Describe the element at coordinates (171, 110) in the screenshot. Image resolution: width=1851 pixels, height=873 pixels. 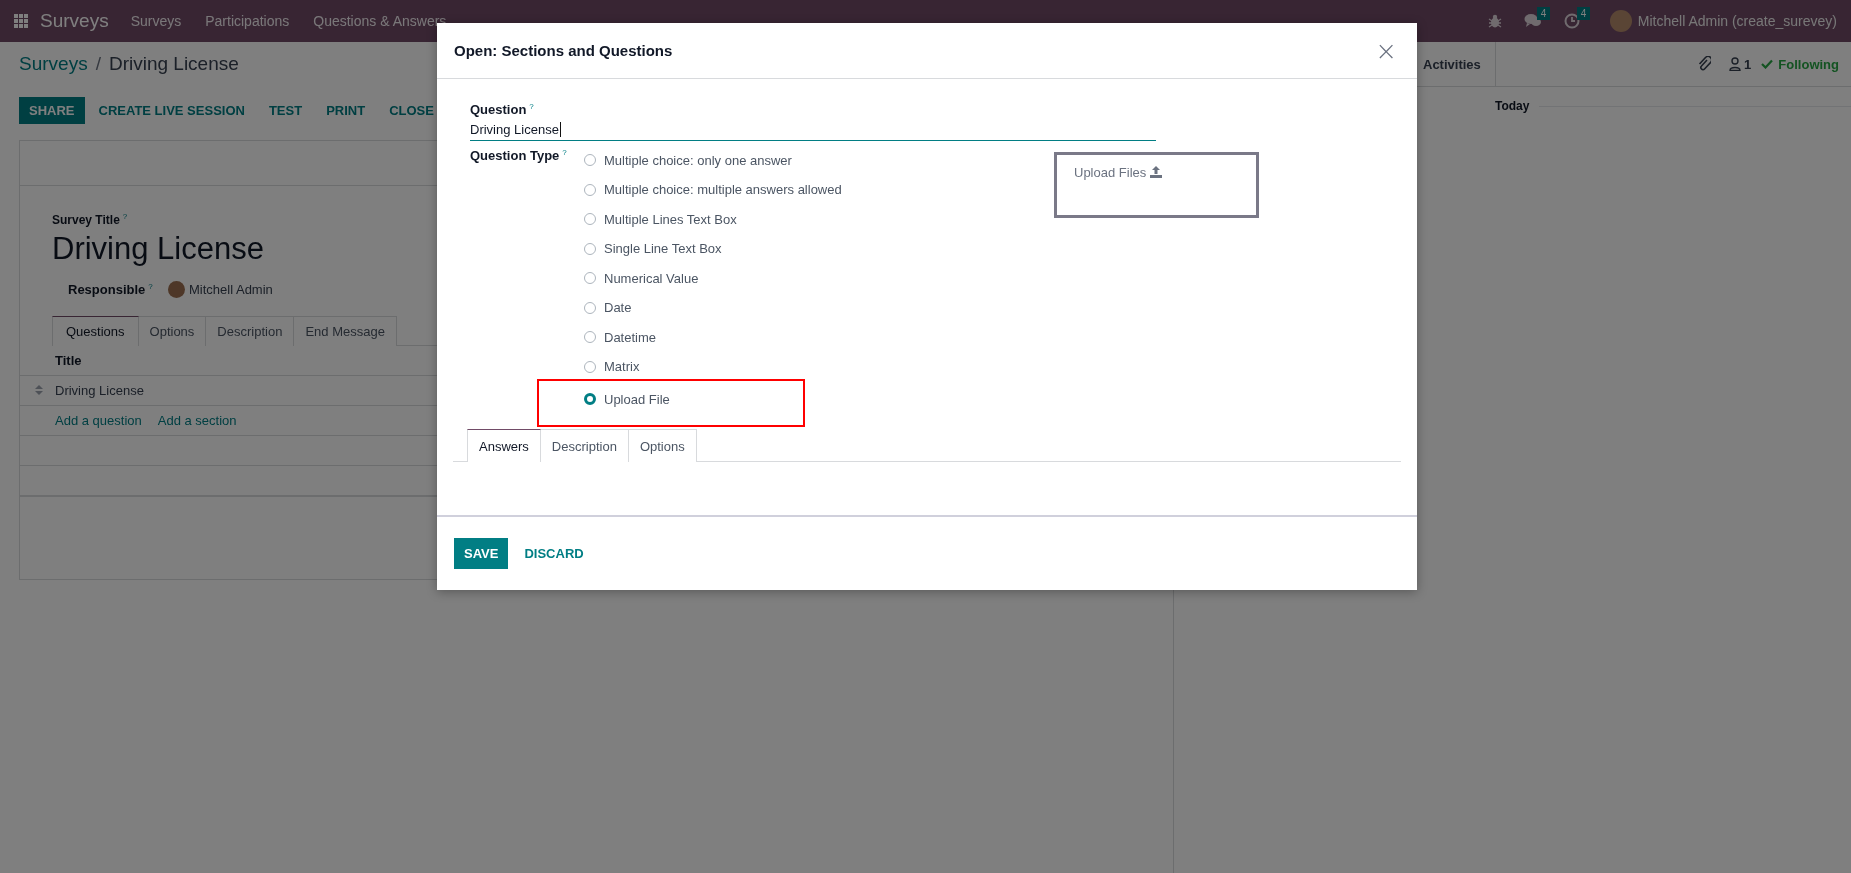
I see `action-button: CREATE LIVE SESSION` at that location.